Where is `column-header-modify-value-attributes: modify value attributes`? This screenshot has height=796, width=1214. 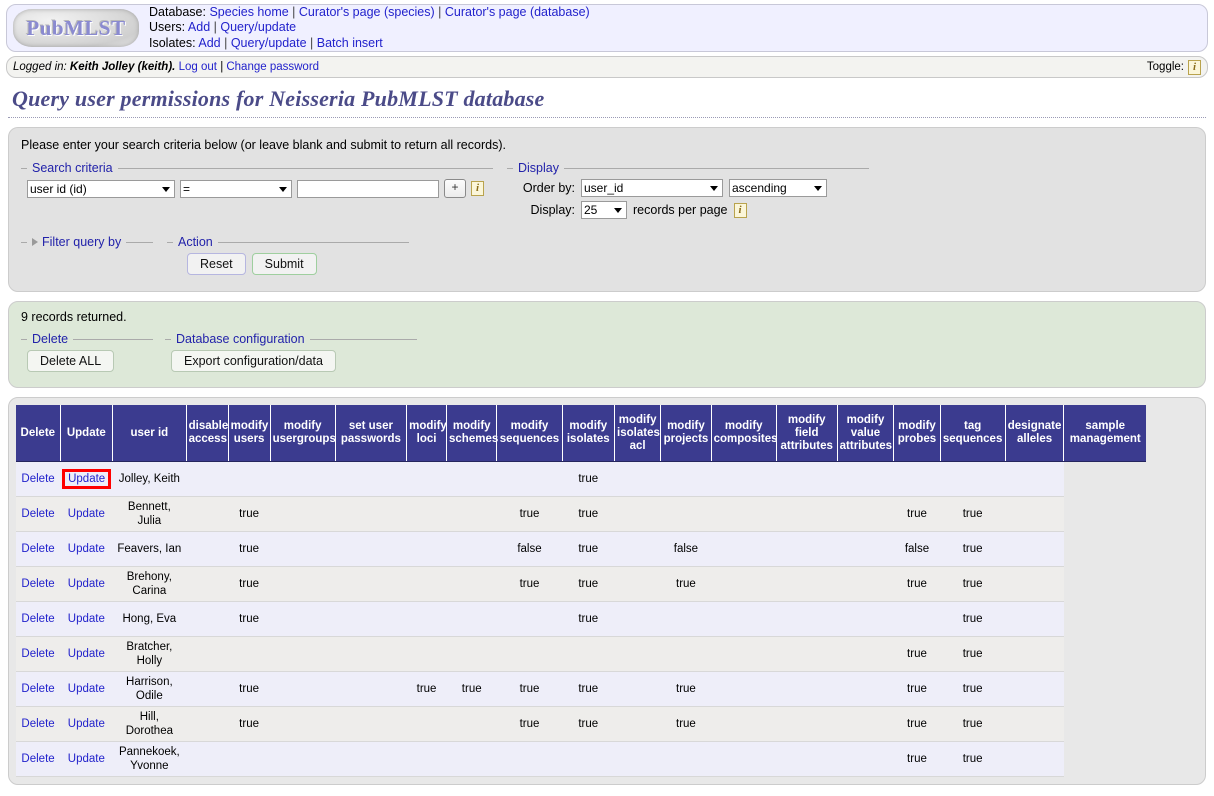 column-header-modify-value-attributes: modify value attributes is located at coordinates (866, 433).